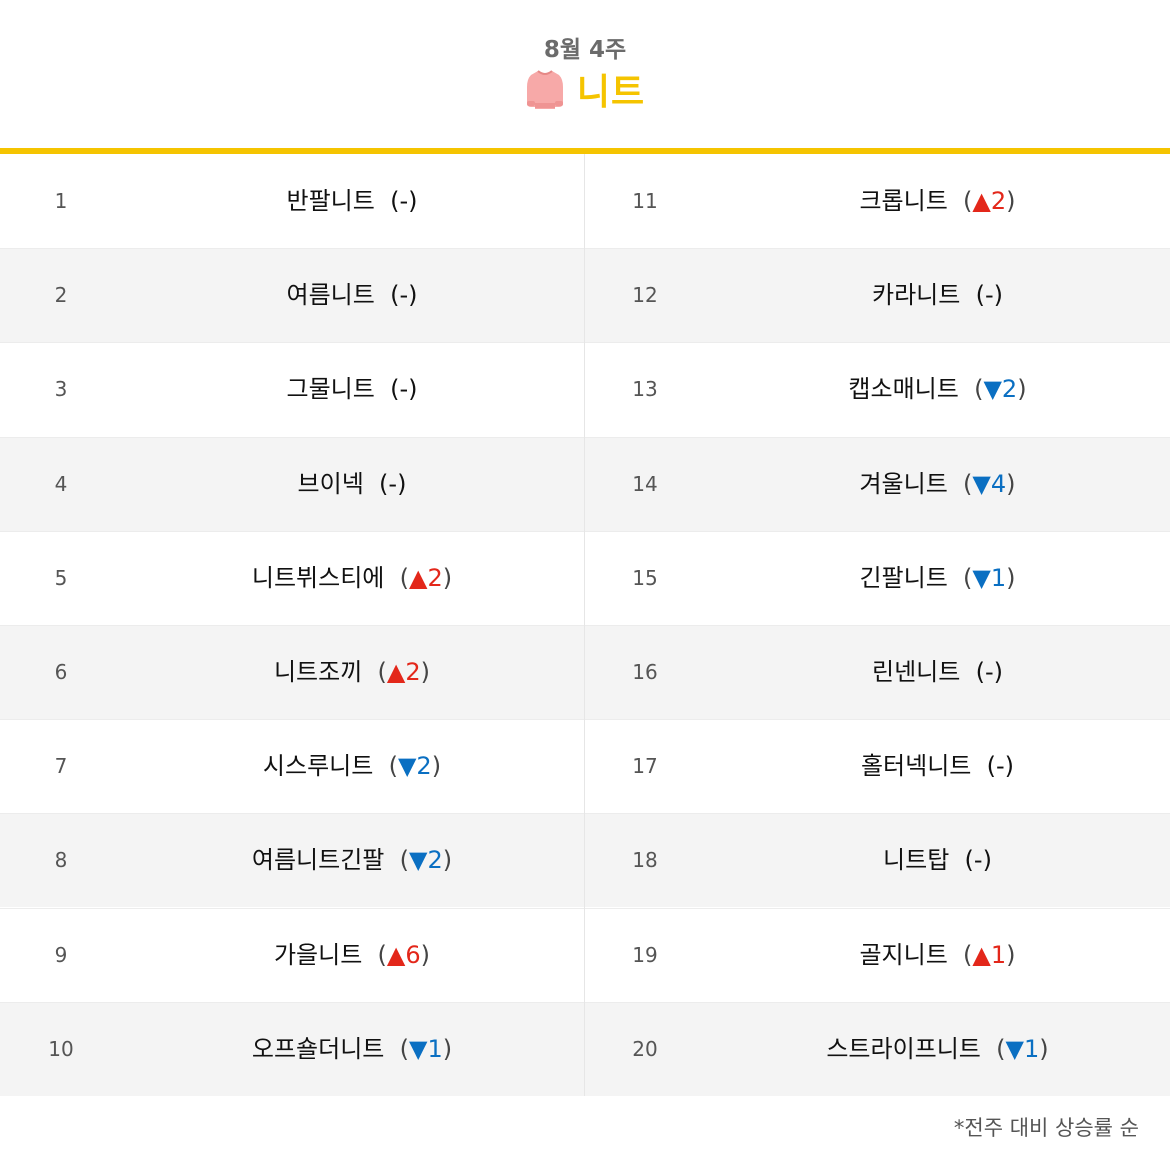  Describe the element at coordinates (916, 295) in the screenshot. I see `keyword-text: 카라니트` at that location.